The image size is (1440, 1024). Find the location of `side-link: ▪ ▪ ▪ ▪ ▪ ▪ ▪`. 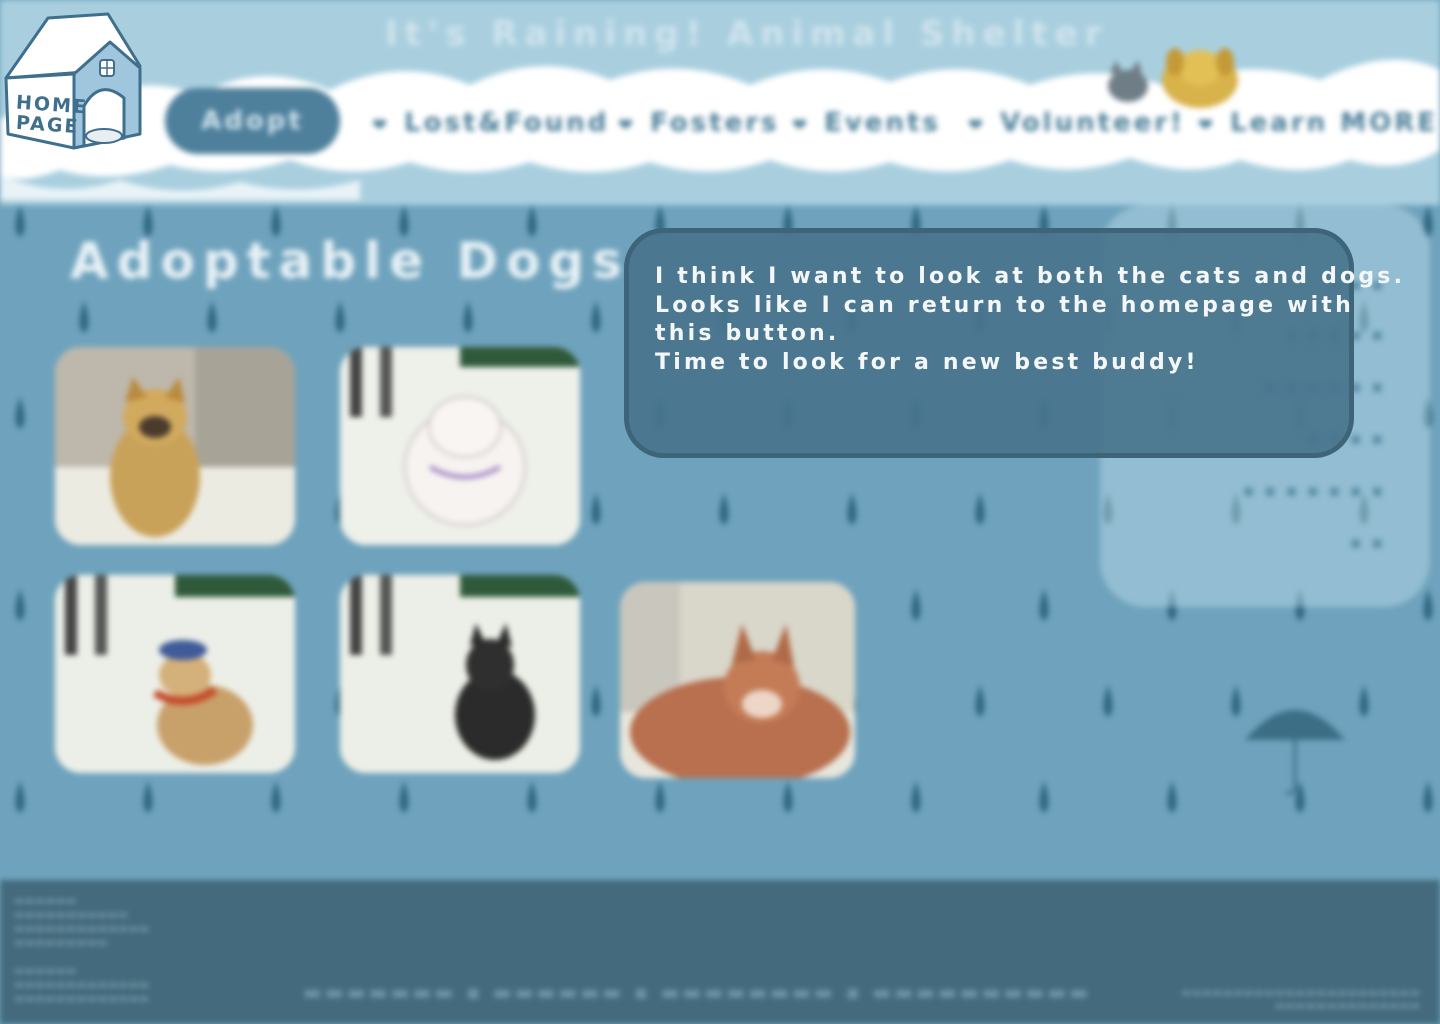

side-link: ▪ ▪ ▪ ▪ ▪ ▪ ▪ is located at coordinates (1313, 491).